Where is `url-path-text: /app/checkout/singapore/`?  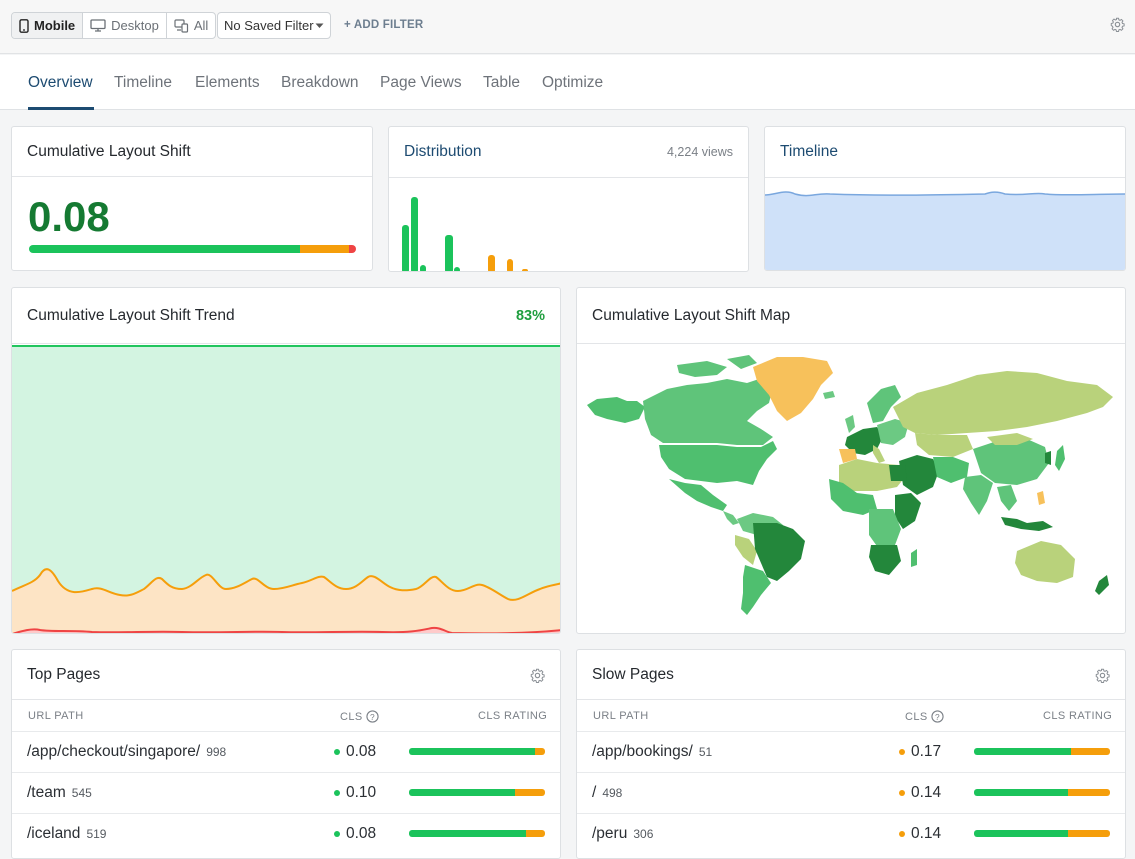
url-path-text: /app/checkout/singapore/ is located at coordinates (114, 751).